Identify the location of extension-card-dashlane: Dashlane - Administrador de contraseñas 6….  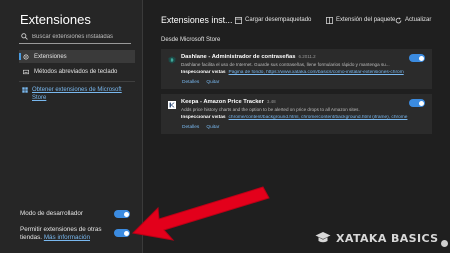
(296, 69).